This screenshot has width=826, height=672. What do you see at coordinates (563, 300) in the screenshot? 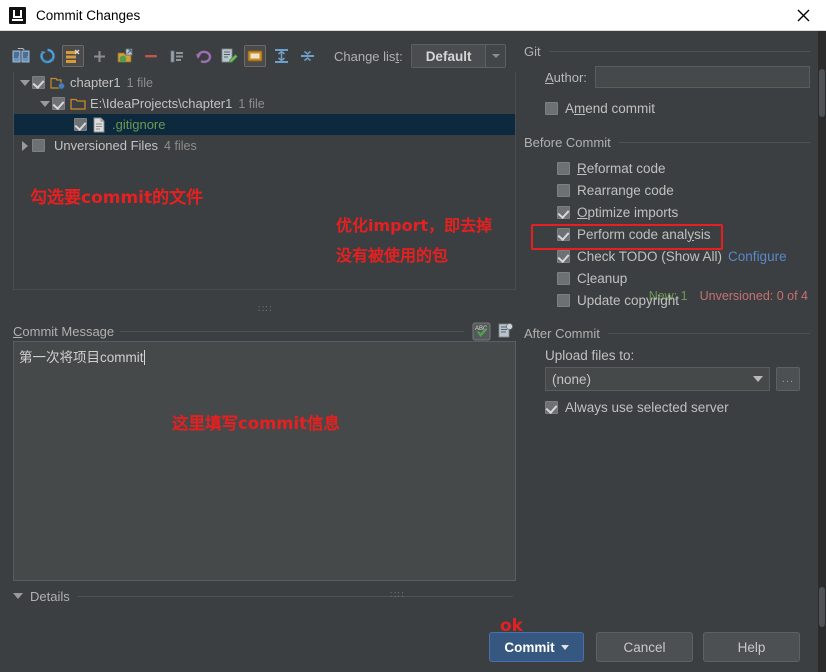
I see `update-copyright-checkbox` at bounding box center [563, 300].